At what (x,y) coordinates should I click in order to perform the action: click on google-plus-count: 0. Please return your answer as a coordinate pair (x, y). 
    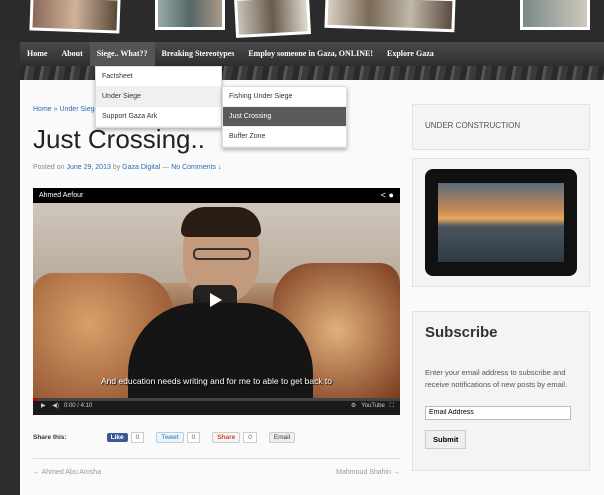
    Looking at the image, I should click on (250, 437).